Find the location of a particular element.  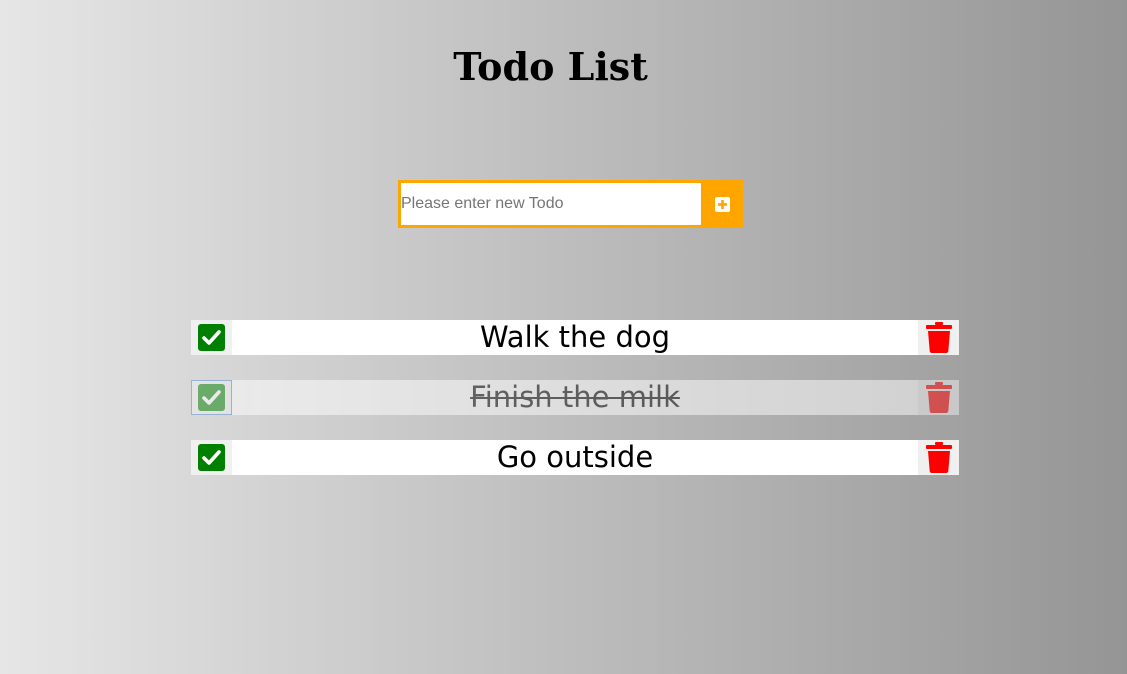

add-todo-button is located at coordinates (722, 204).